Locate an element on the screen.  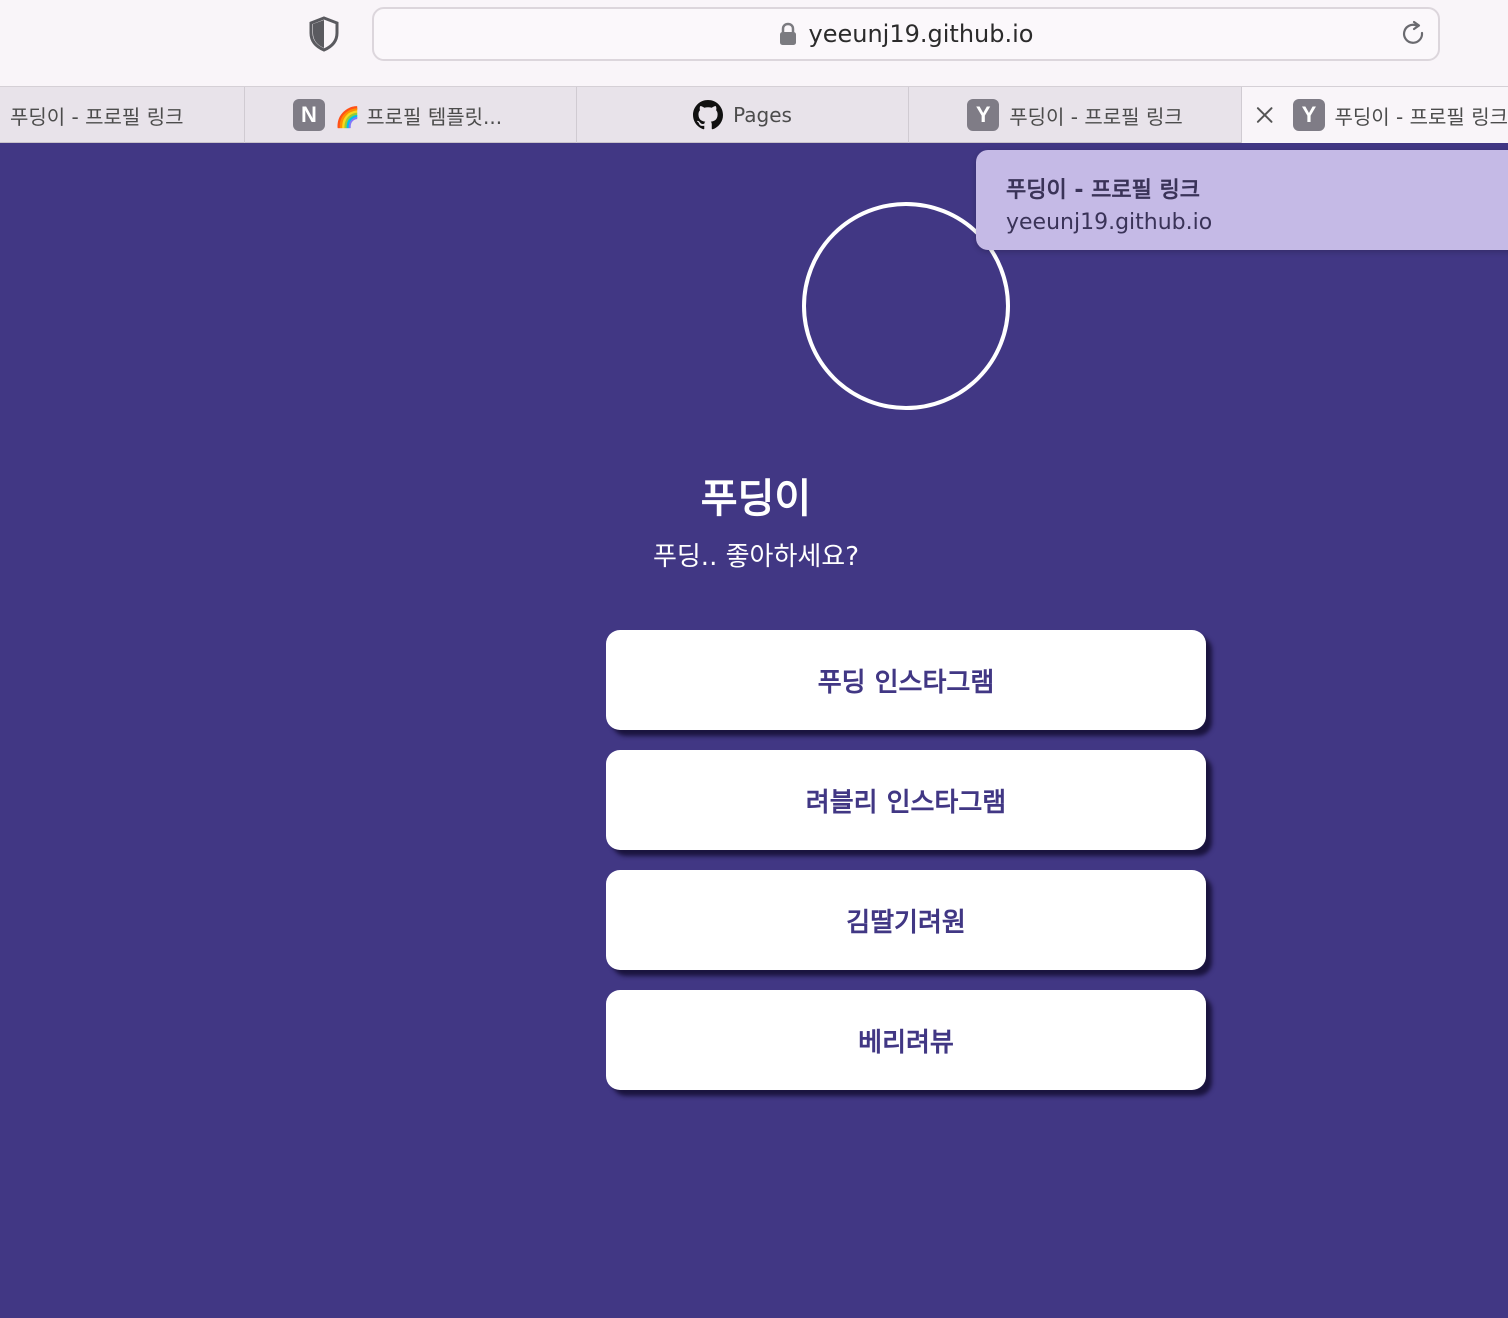
profile-name: 푸딩이 is located at coordinates (756, 499).